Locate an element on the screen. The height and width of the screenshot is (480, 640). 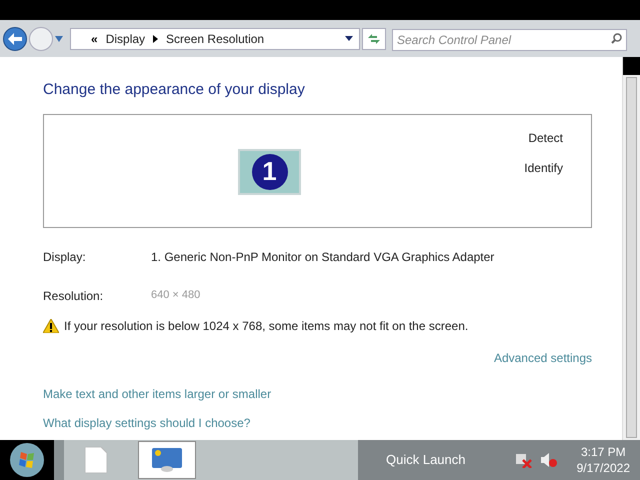
monitor-thumbnail: 1 is located at coordinates (269, 171).